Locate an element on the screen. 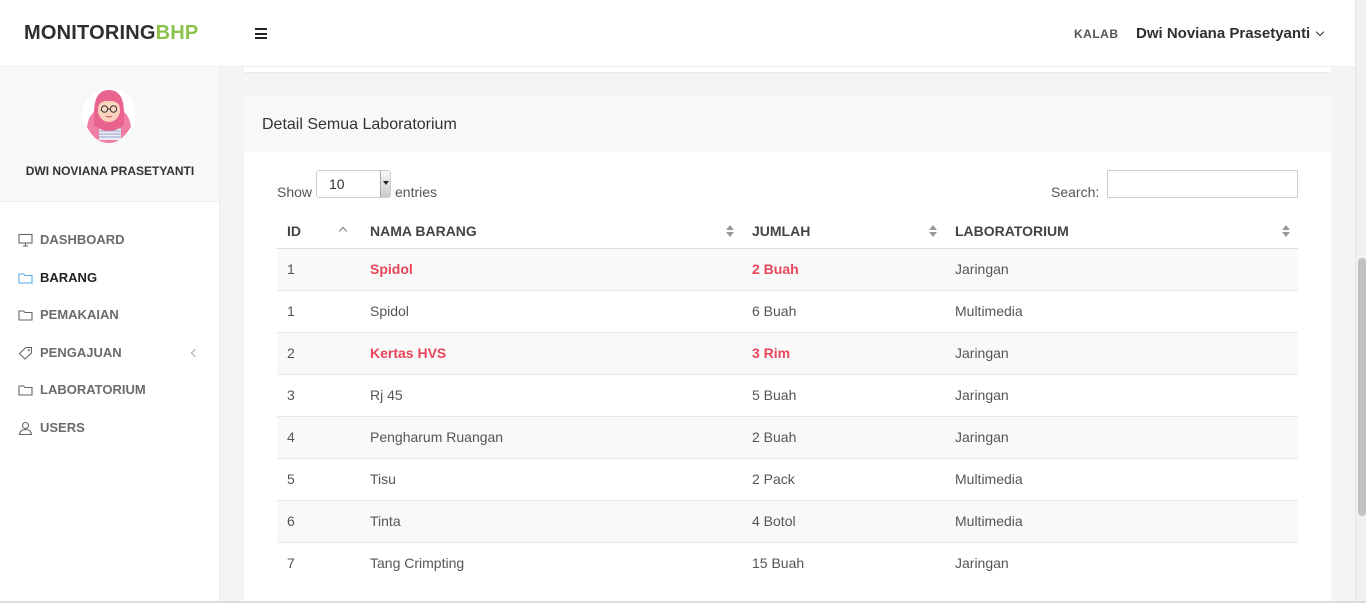 The height and width of the screenshot is (603, 1366). sidebar-item-barang: BARANG is located at coordinates (109, 286).